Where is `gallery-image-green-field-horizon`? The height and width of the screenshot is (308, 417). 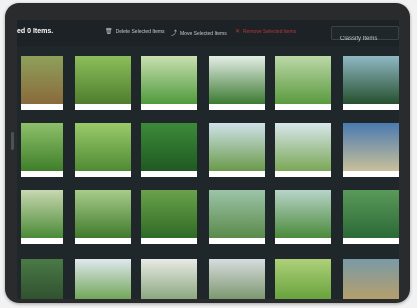
gallery-image-green-field-horizon is located at coordinates (237, 83).